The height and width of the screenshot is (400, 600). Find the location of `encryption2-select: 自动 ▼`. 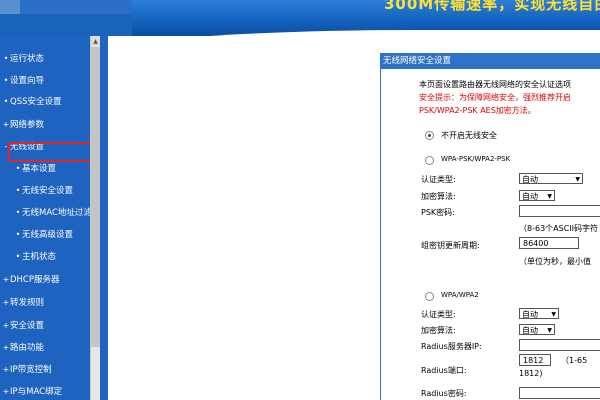

encryption2-select: 自动 ▼ is located at coordinates (537, 329).